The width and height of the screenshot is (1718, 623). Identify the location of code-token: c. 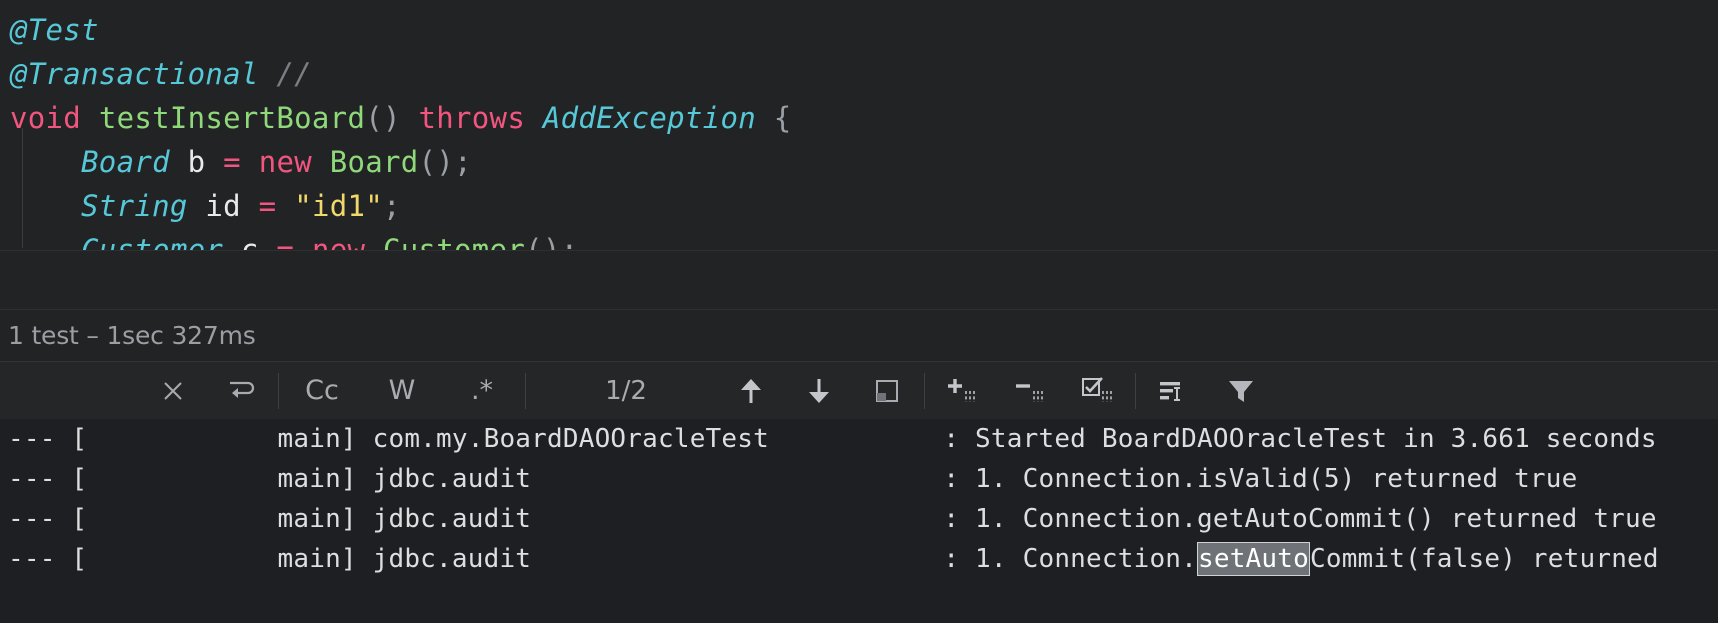
(249, 241).